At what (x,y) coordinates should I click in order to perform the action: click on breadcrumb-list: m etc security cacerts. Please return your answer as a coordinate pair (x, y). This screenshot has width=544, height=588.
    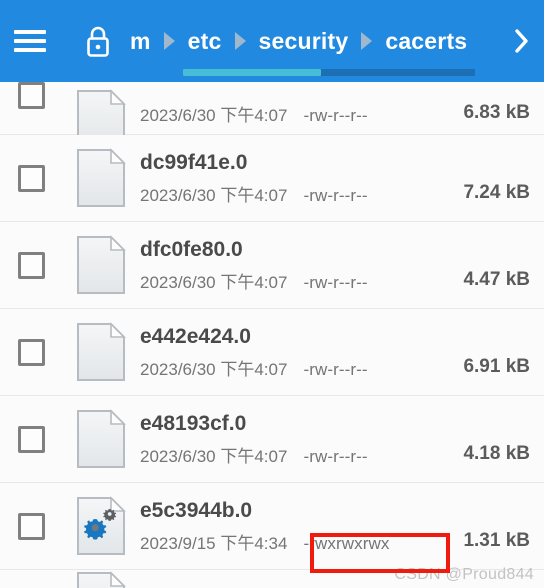
    Looking at the image, I should click on (298, 41).